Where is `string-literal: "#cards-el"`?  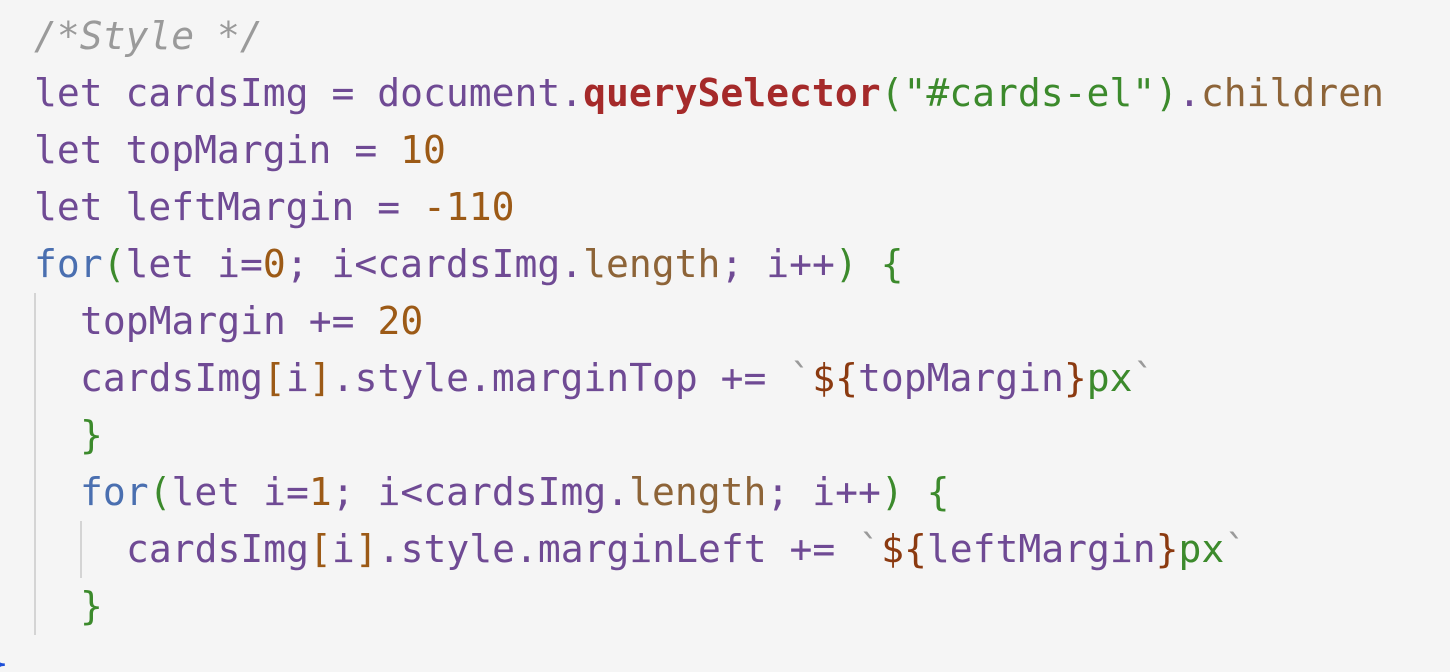
string-literal: "#cards-el" is located at coordinates (1029, 93).